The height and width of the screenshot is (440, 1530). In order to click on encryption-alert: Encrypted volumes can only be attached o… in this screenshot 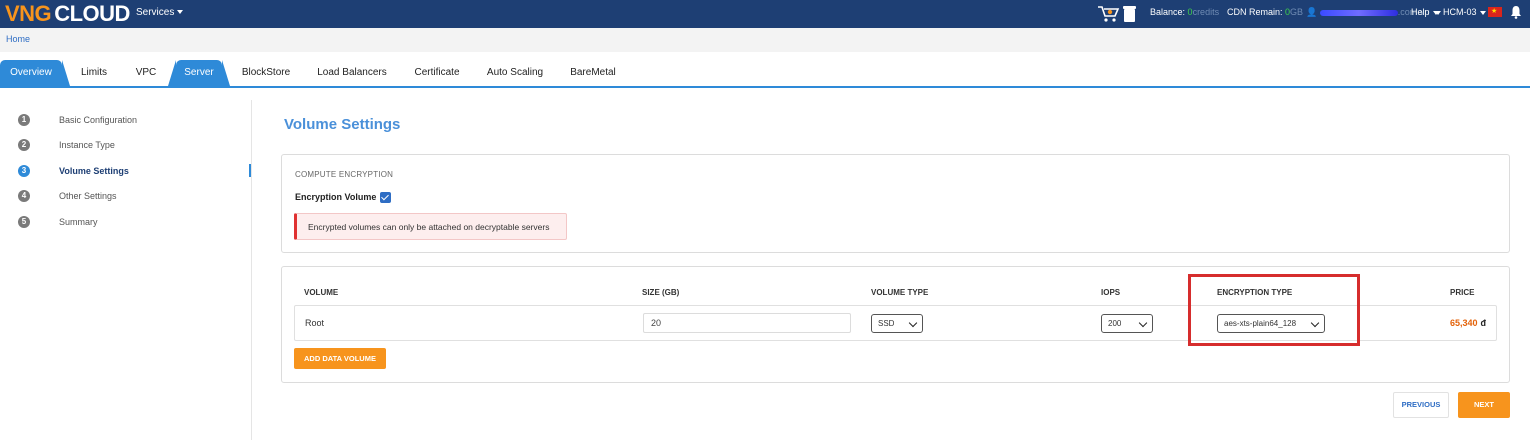, I will do `click(430, 226)`.